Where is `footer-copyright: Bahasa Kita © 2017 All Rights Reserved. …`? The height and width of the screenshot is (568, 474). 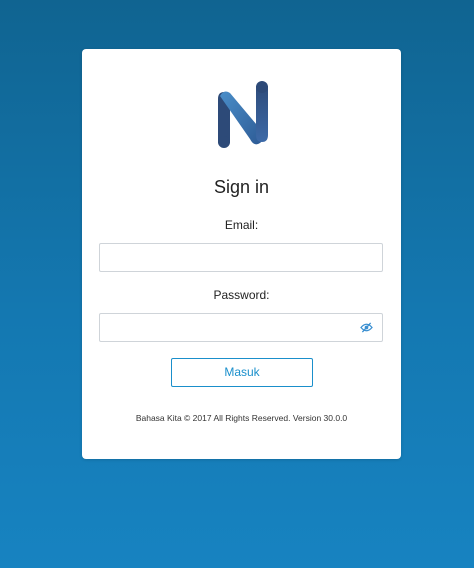 footer-copyright: Bahasa Kita © 2017 All Rights Reserved. … is located at coordinates (241, 418).